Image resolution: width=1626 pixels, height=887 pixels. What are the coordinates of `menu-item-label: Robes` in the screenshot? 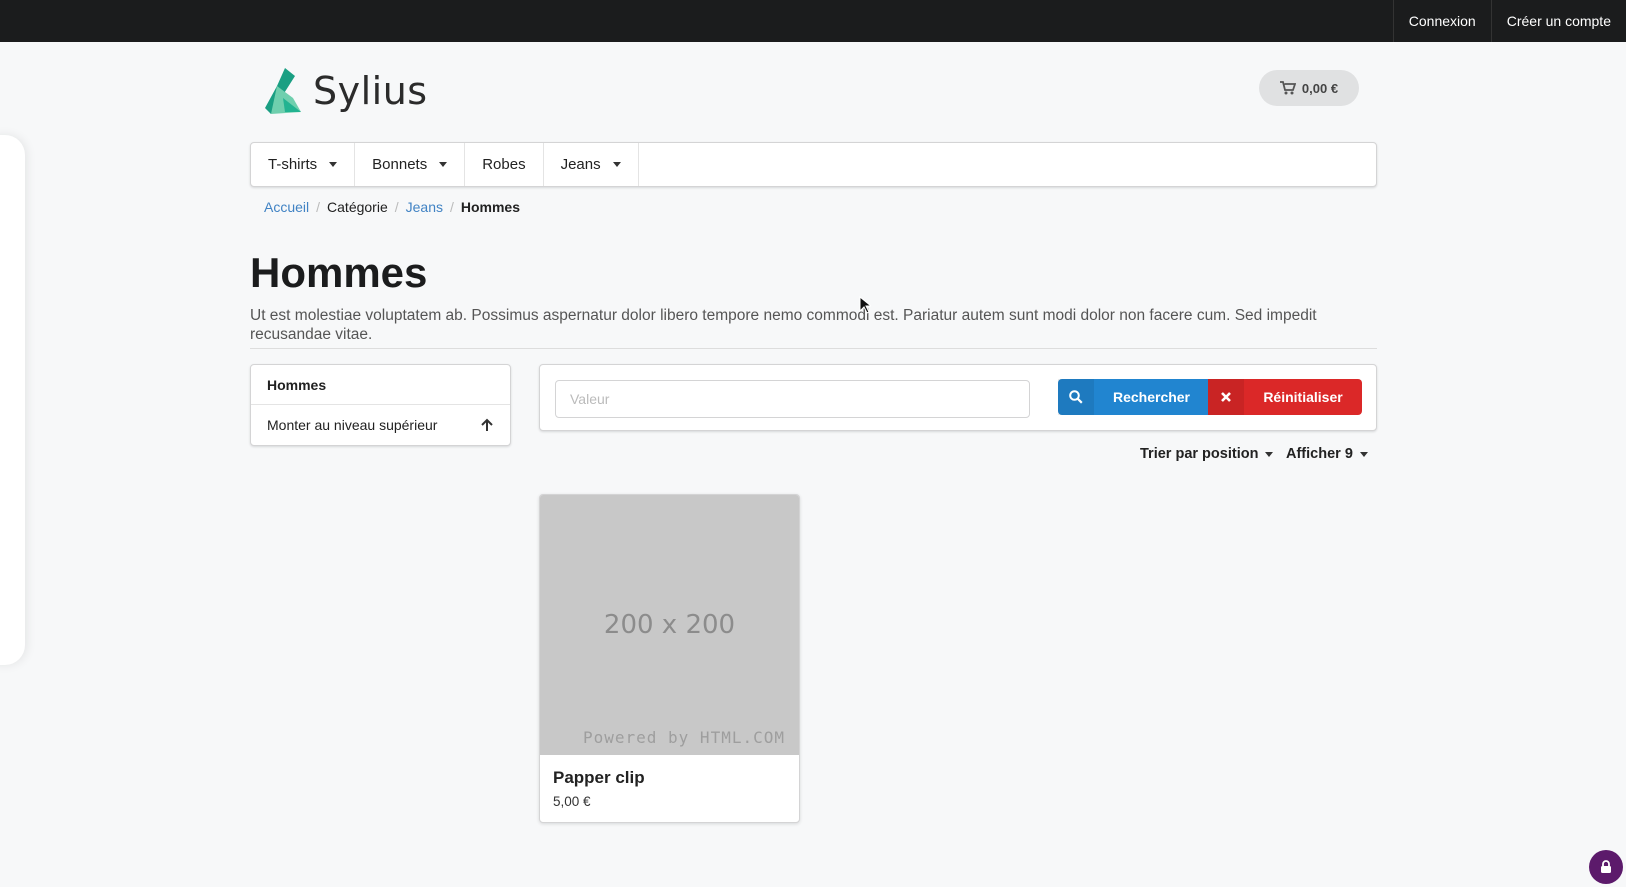 It's located at (504, 164).